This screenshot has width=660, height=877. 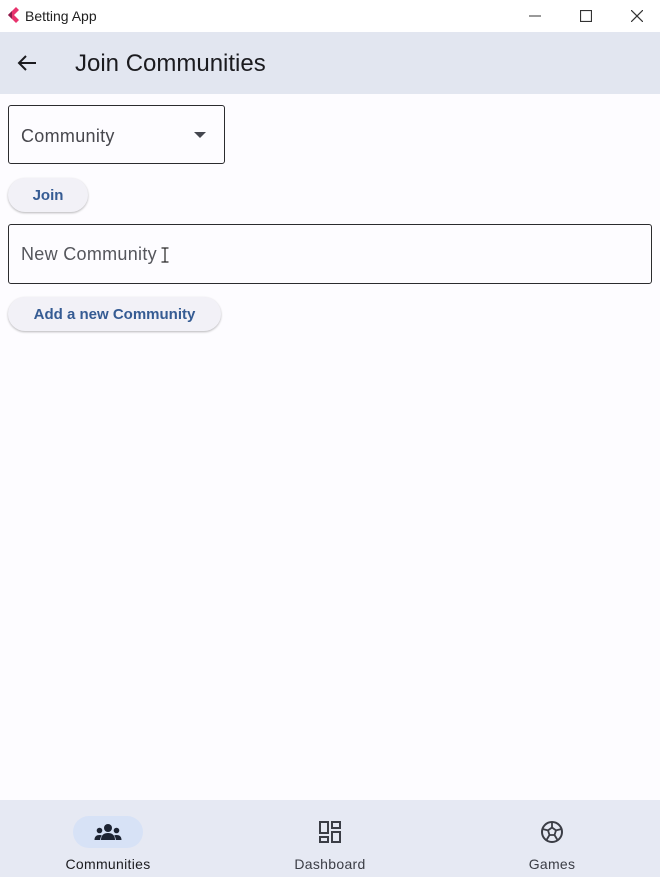 I want to click on soccer-ball-icon, so click(x=552, y=832).